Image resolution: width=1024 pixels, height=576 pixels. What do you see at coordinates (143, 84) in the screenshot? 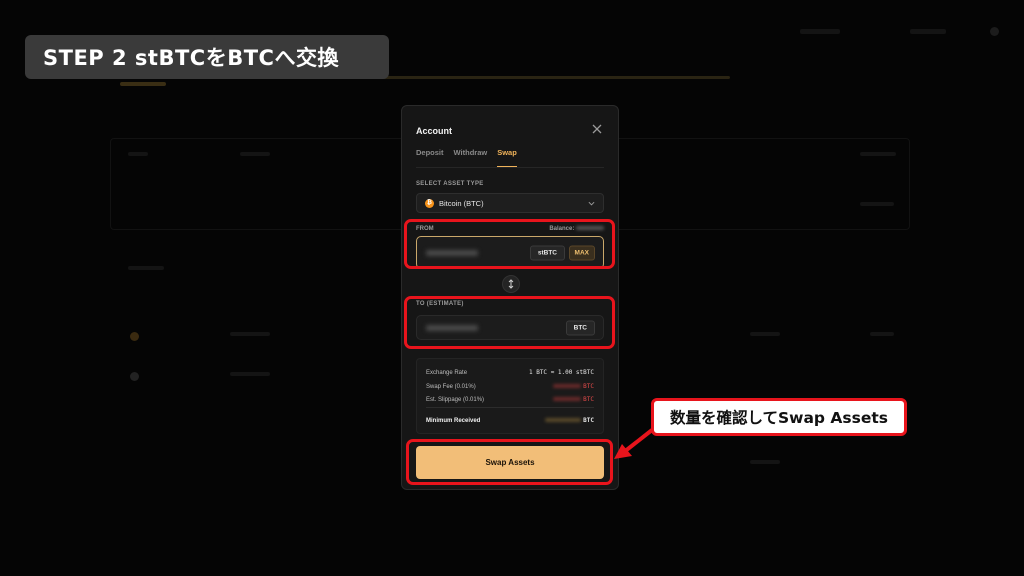
I see `bg-tag` at bounding box center [143, 84].